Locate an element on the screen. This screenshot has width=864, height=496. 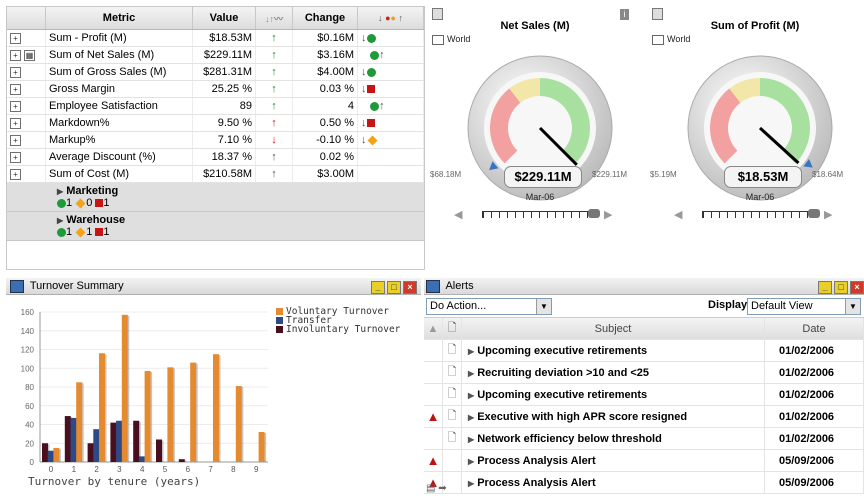
status-column-header: ↓ ●● ↑ is located at coordinates (390, 18).